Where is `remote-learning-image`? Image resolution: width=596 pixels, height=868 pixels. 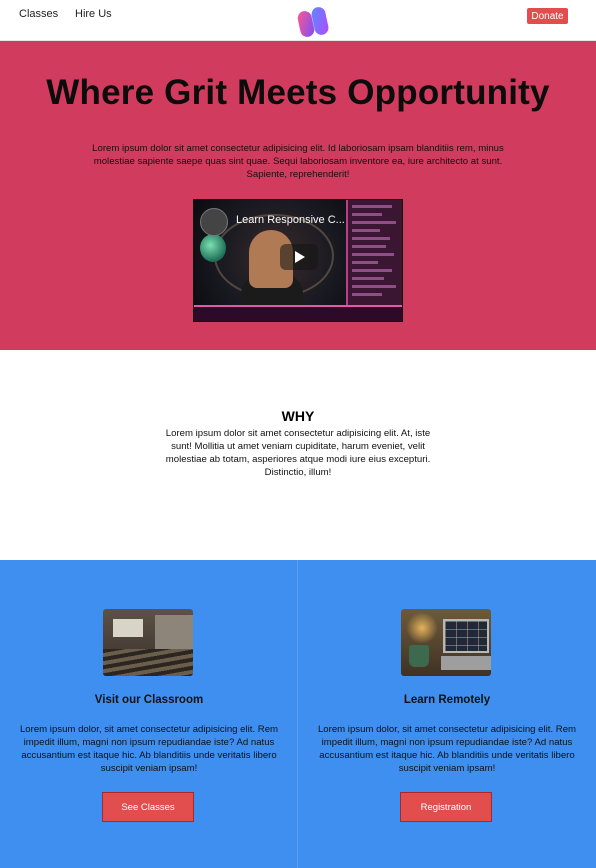 remote-learning-image is located at coordinates (446, 642).